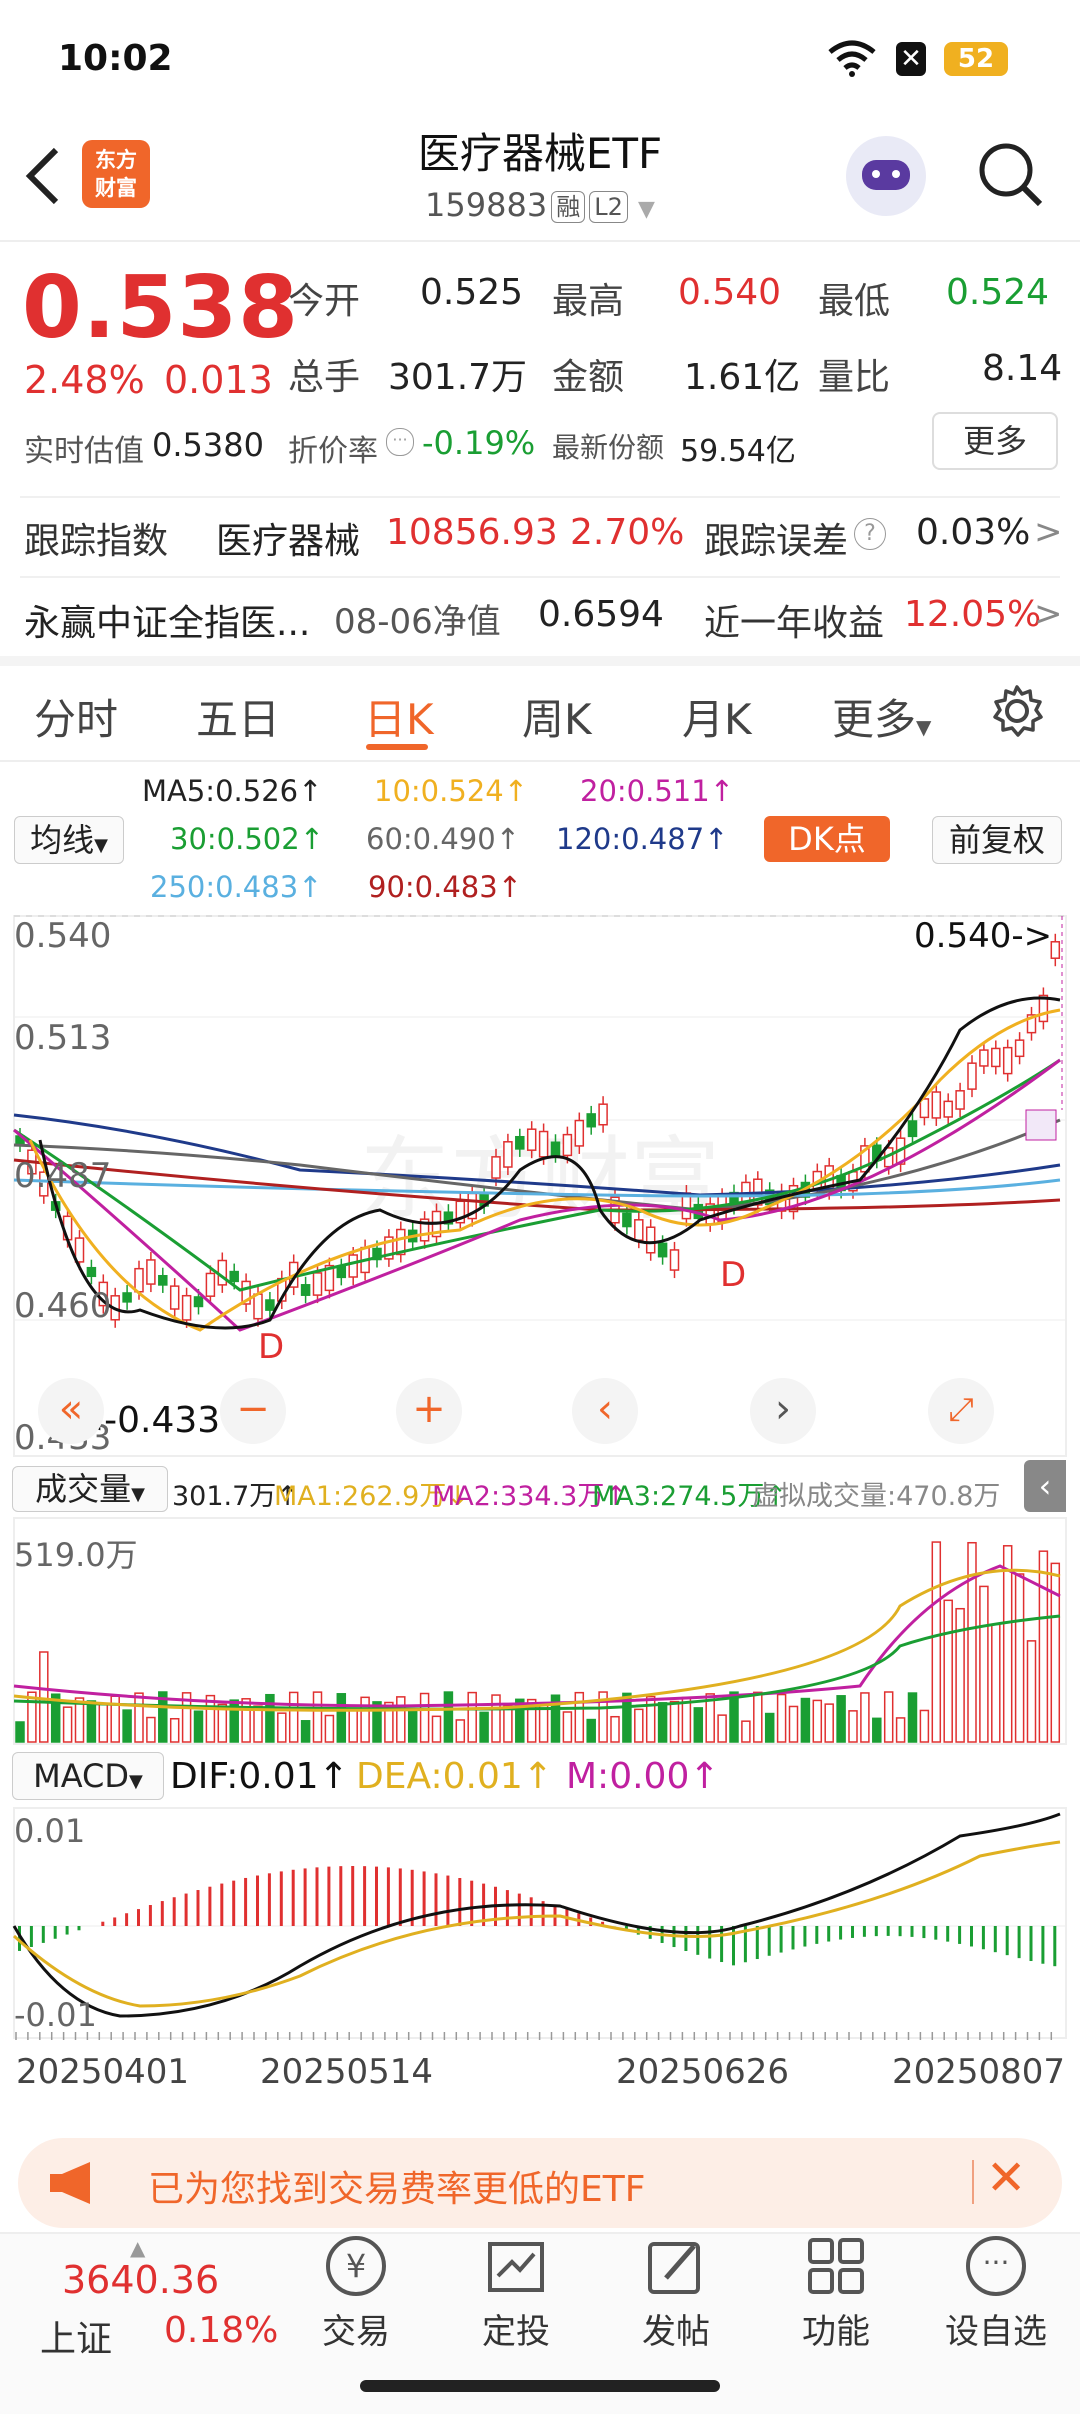  What do you see at coordinates (88, 1776) in the screenshot?
I see `macd-selector: MACD▼` at bounding box center [88, 1776].